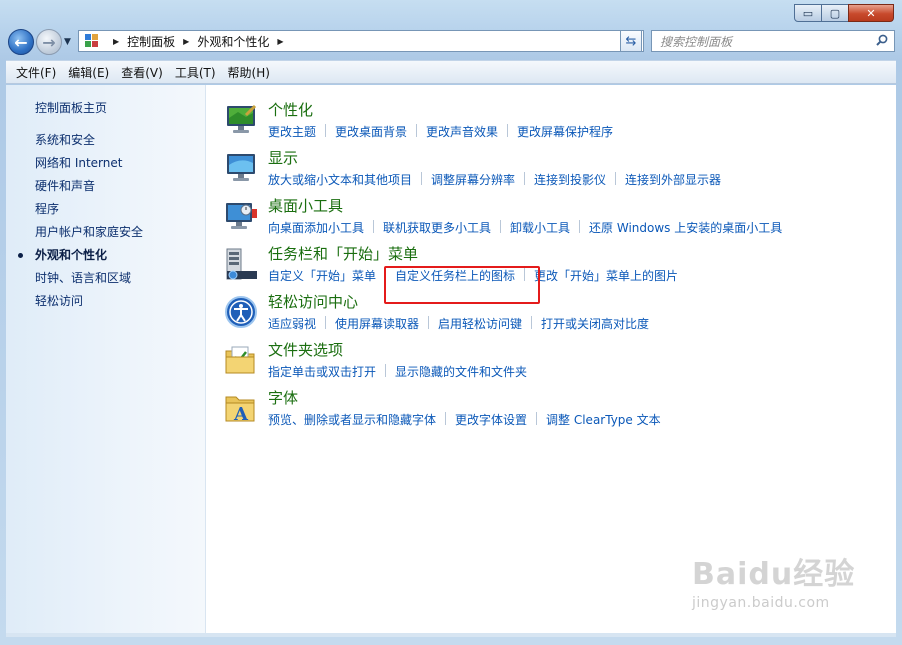 The width and height of the screenshot is (902, 645). Describe the element at coordinates (151, 41) in the screenshot. I see `breadcrumb-control-panel: 控制面板` at that location.